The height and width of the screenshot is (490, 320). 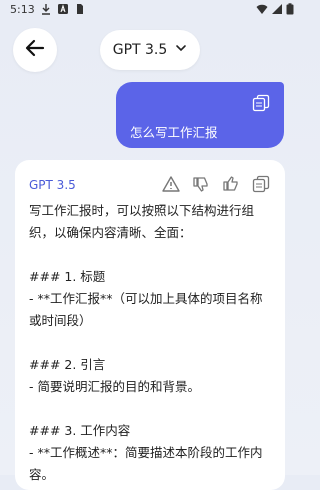 I want to click on user-message-text: 怎么写工作汇报, so click(x=174, y=132).